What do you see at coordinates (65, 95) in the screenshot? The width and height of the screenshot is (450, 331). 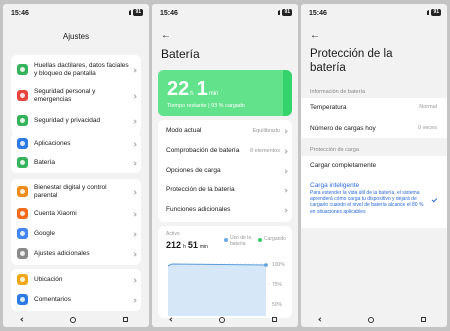 I see `settings-item-label: Seguridad personal y emergencias` at bounding box center [65, 95].